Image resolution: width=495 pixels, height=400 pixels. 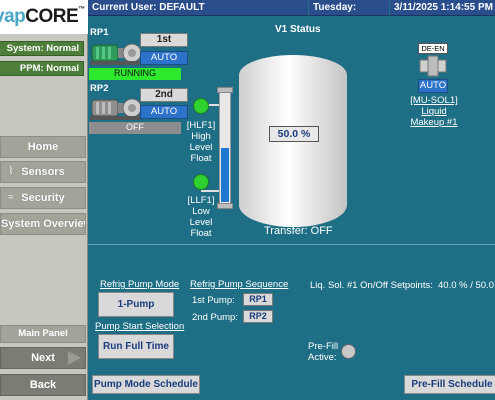 I want to click on low-level-float-indicator, so click(x=201, y=182).